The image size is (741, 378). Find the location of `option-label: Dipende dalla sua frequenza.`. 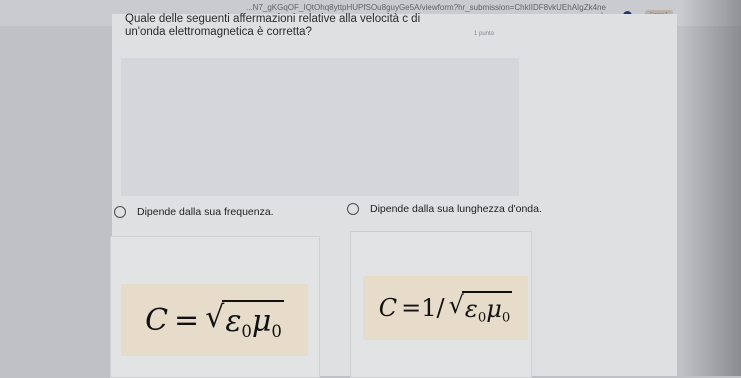

option-label: Dipende dalla sua frequenza. is located at coordinates (205, 212).